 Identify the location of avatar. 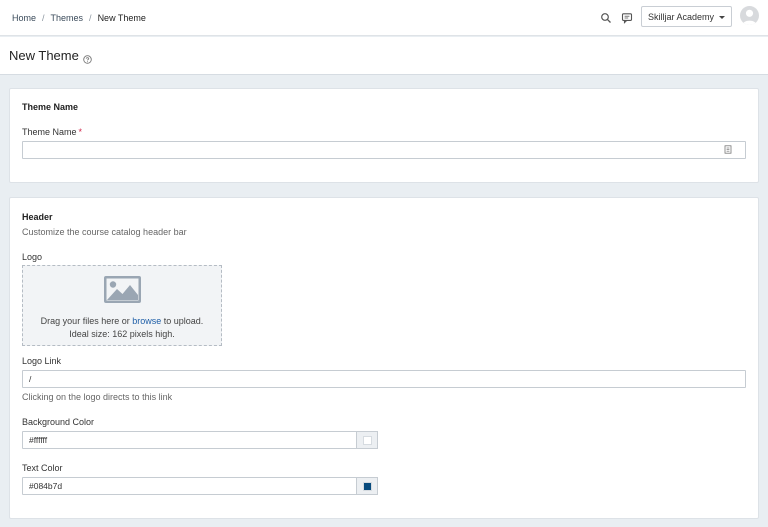
(749, 15).